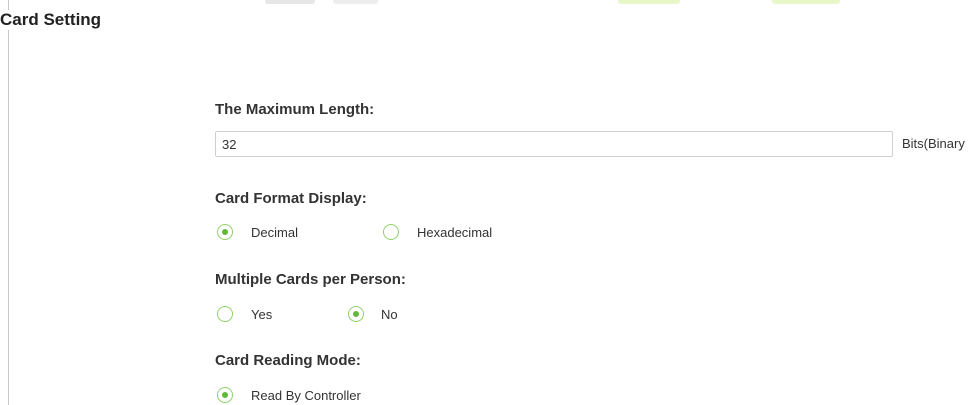 The width and height of the screenshot is (979, 405). What do you see at coordinates (310, 279) in the screenshot?
I see `multiple-cards-label: Multiple Cards per Person:` at bounding box center [310, 279].